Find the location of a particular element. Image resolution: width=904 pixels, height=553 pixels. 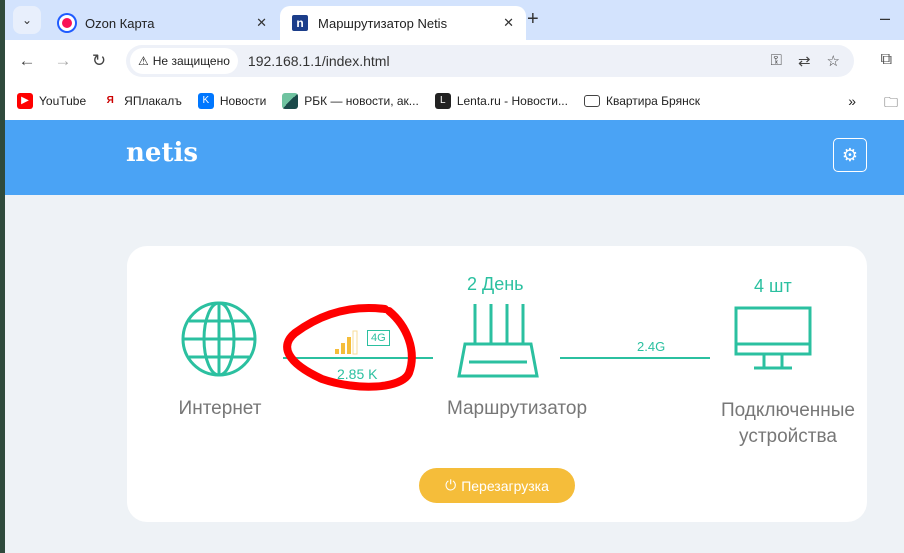

bookmark-label: YouTube is located at coordinates (63, 101).